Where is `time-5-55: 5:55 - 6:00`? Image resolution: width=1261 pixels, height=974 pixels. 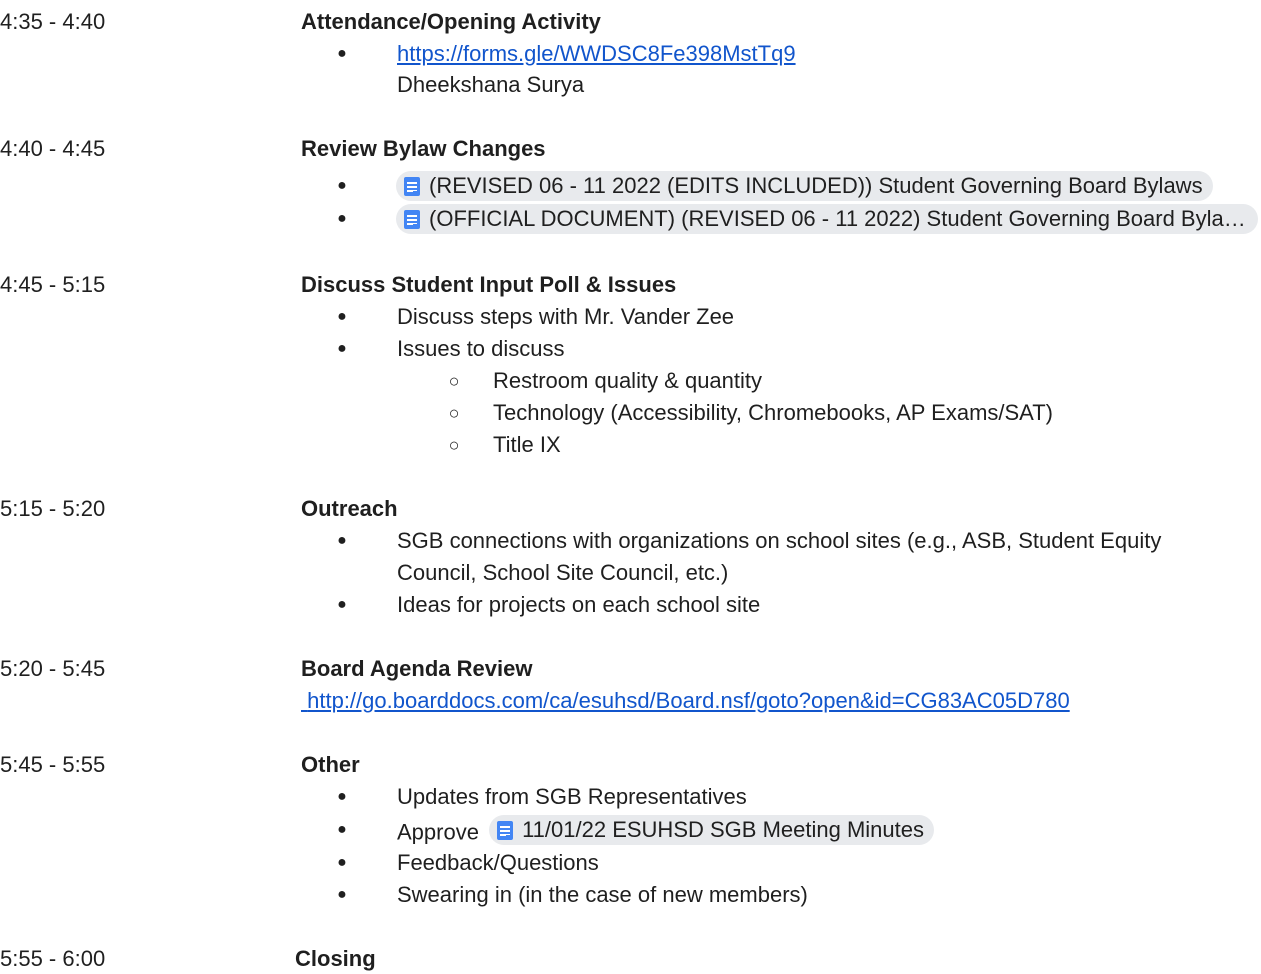 time-5-55: 5:55 - 6:00 is located at coordinates (53, 958).